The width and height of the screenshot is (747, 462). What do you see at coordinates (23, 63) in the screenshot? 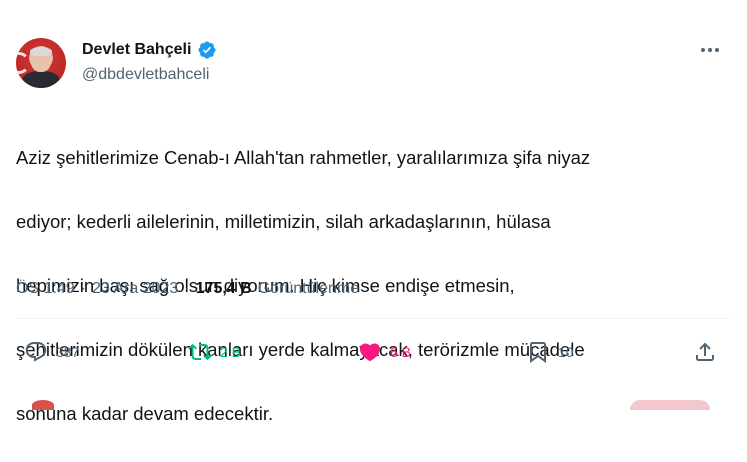
I see `crescent-icon` at bounding box center [23, 63].